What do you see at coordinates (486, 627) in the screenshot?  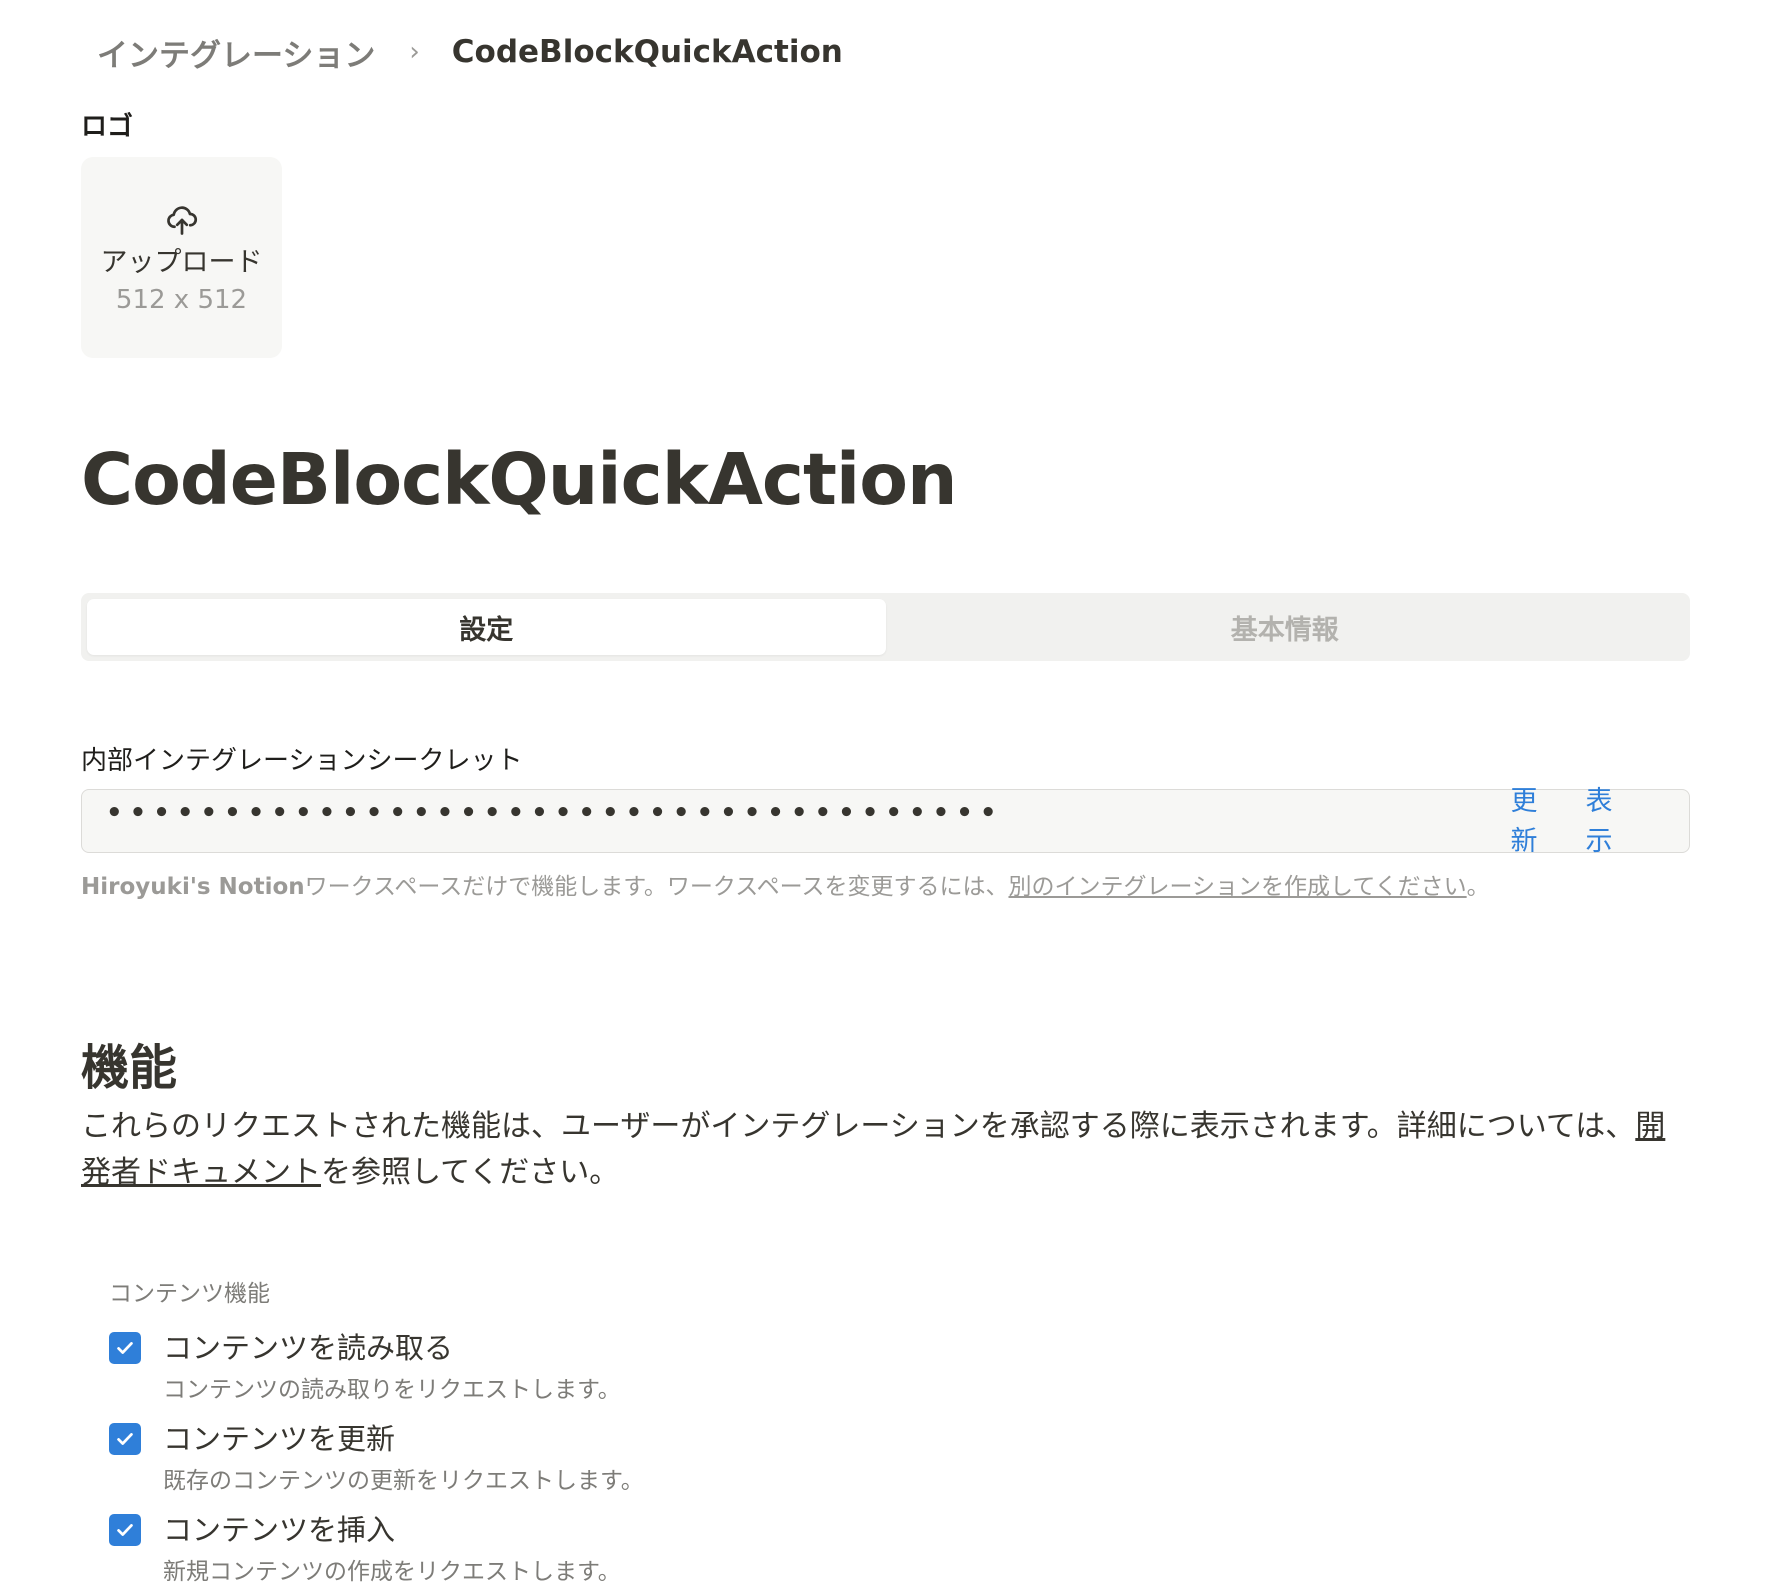 I see `tab-settings: 設定` at bounding box center [486, 627].